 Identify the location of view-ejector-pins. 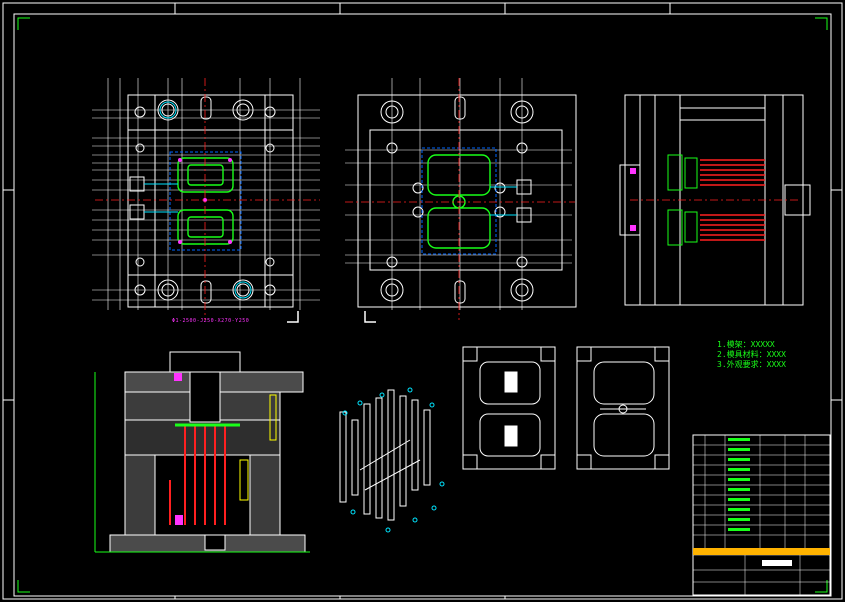
(392, 460).